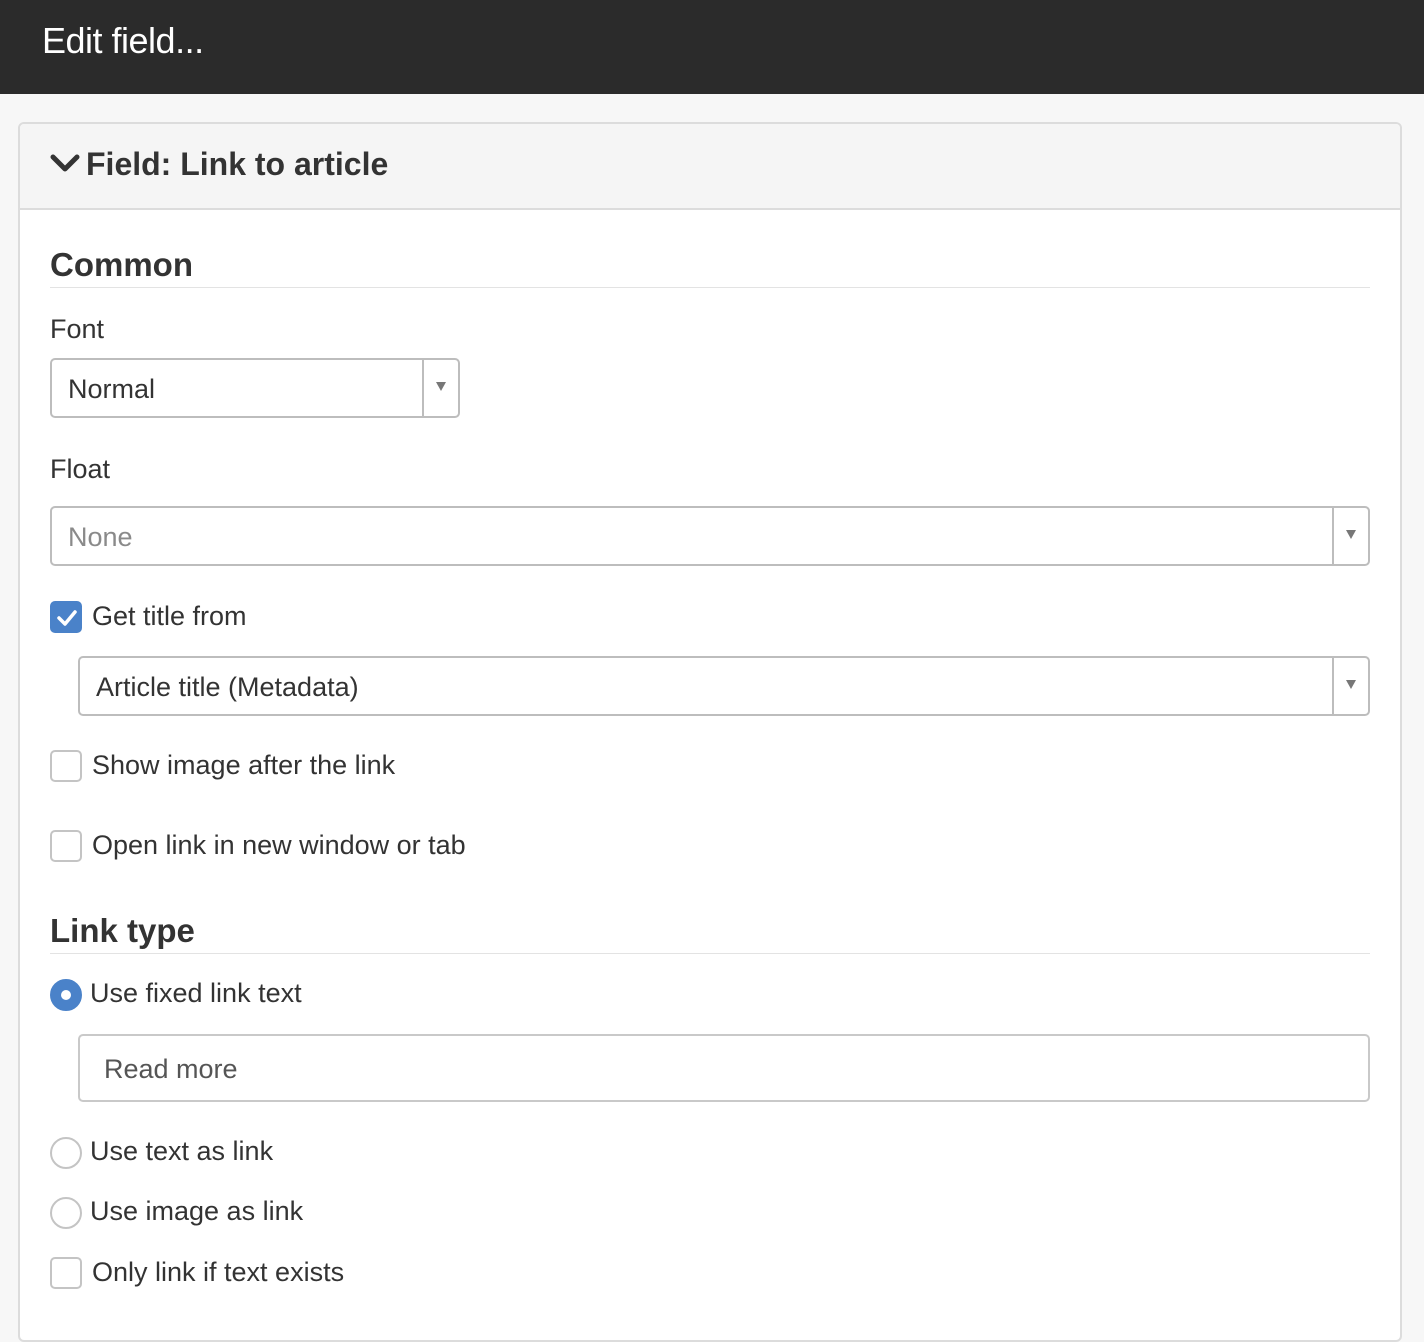  Describe the element at coordinates (77, 329) in the screenshot. I see `font-label: Font` at that location.